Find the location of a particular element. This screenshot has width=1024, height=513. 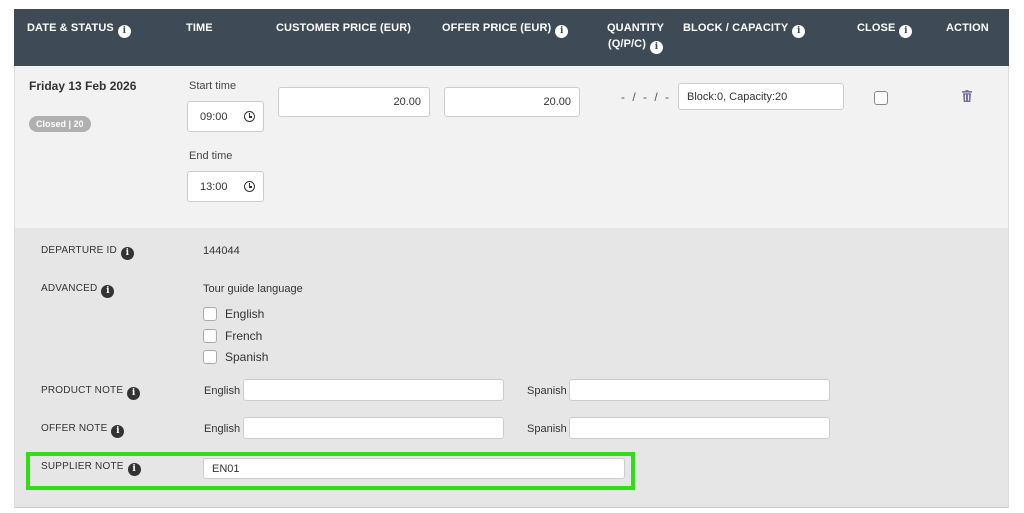

delete-button is located at coordinates (967, 98).